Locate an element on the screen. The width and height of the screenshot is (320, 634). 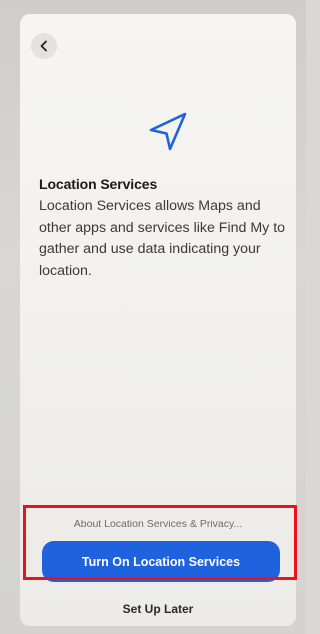
chevron-left-icon is located at coordinates (43, 46).